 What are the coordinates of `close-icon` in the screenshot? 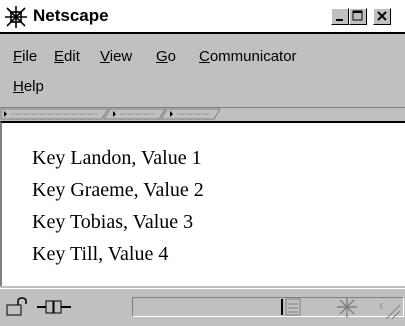 It's located at (382, 16).